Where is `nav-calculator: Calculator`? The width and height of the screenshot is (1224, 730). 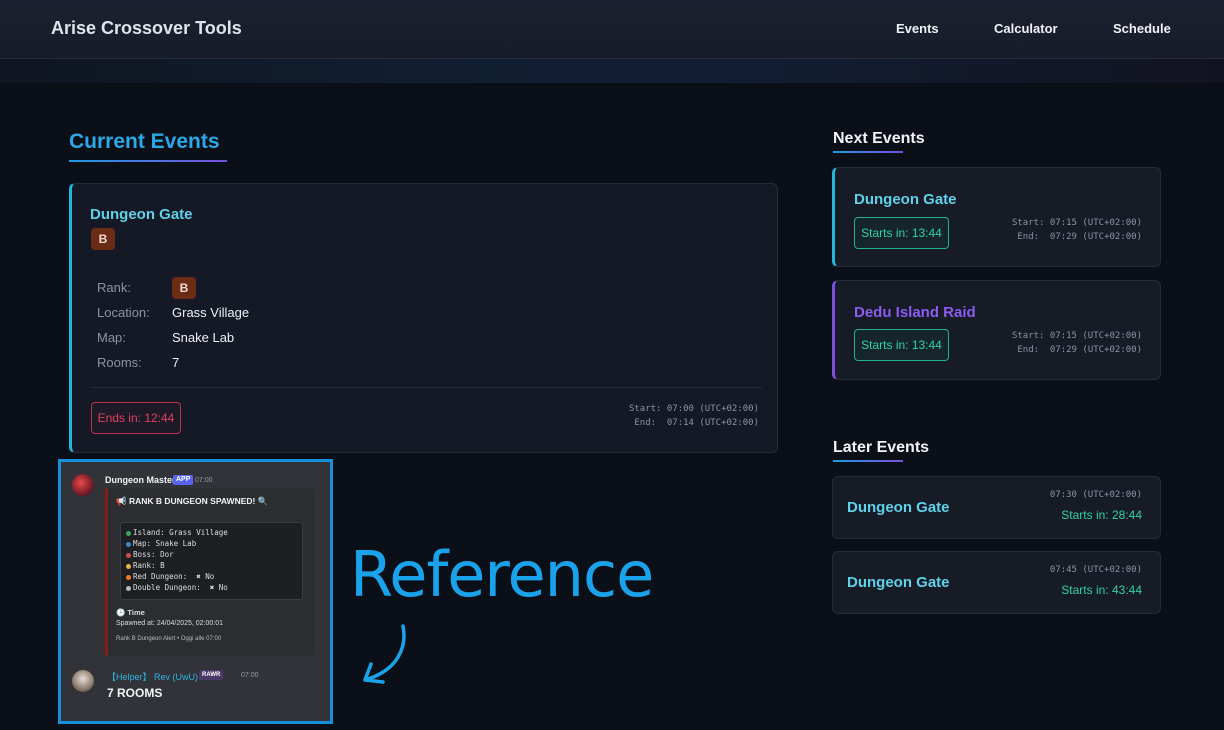 nav-calculator: Calculator is located at coordinates (1026, 28).